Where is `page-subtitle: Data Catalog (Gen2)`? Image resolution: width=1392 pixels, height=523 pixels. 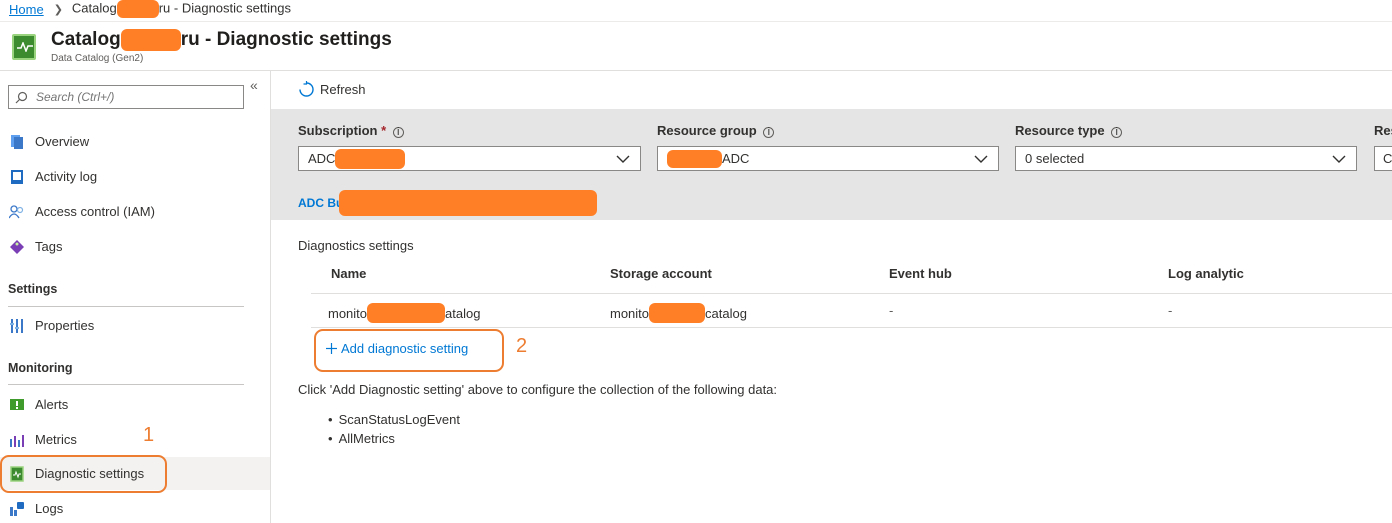 page-subtitle: Data Catalog (Gen2) is located at coordinates (97, 58).